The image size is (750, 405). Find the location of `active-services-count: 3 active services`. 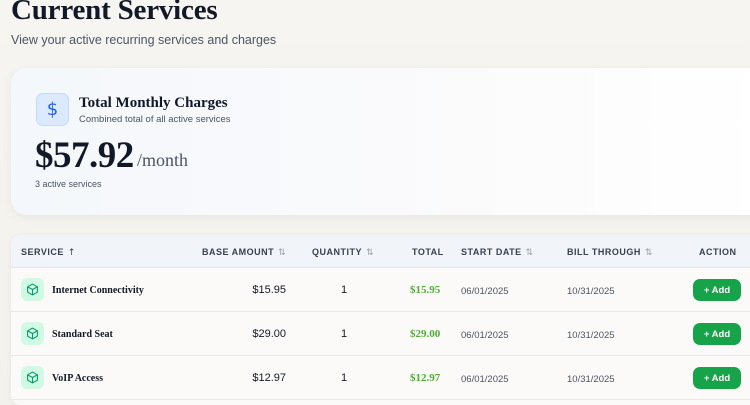

active-services-count: 3 active services is located at coordinates (68, 184).